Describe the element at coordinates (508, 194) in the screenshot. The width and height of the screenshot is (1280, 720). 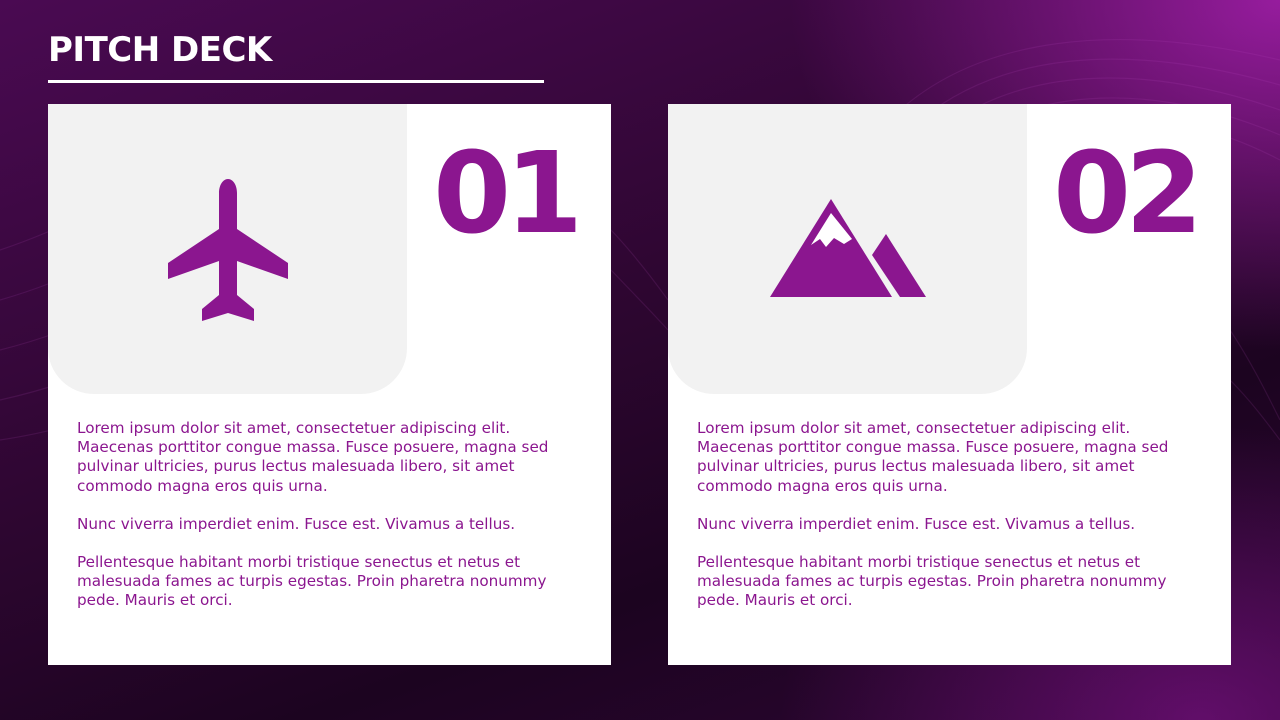
I see `card-number: 01` at that location.